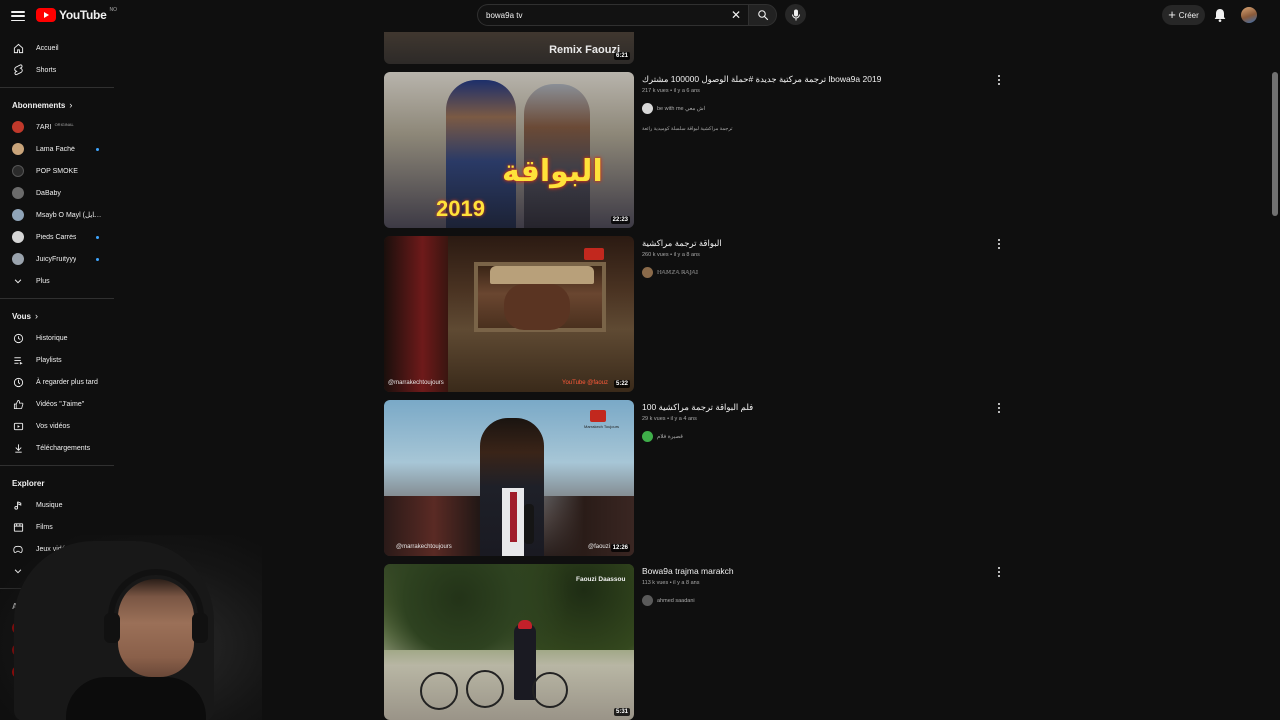  What do you see at coordinates (59, 127) in the screenshot?
I see `sidebar-subscription: 7ARI ORIGINAL` at bounding box center [59, 127].